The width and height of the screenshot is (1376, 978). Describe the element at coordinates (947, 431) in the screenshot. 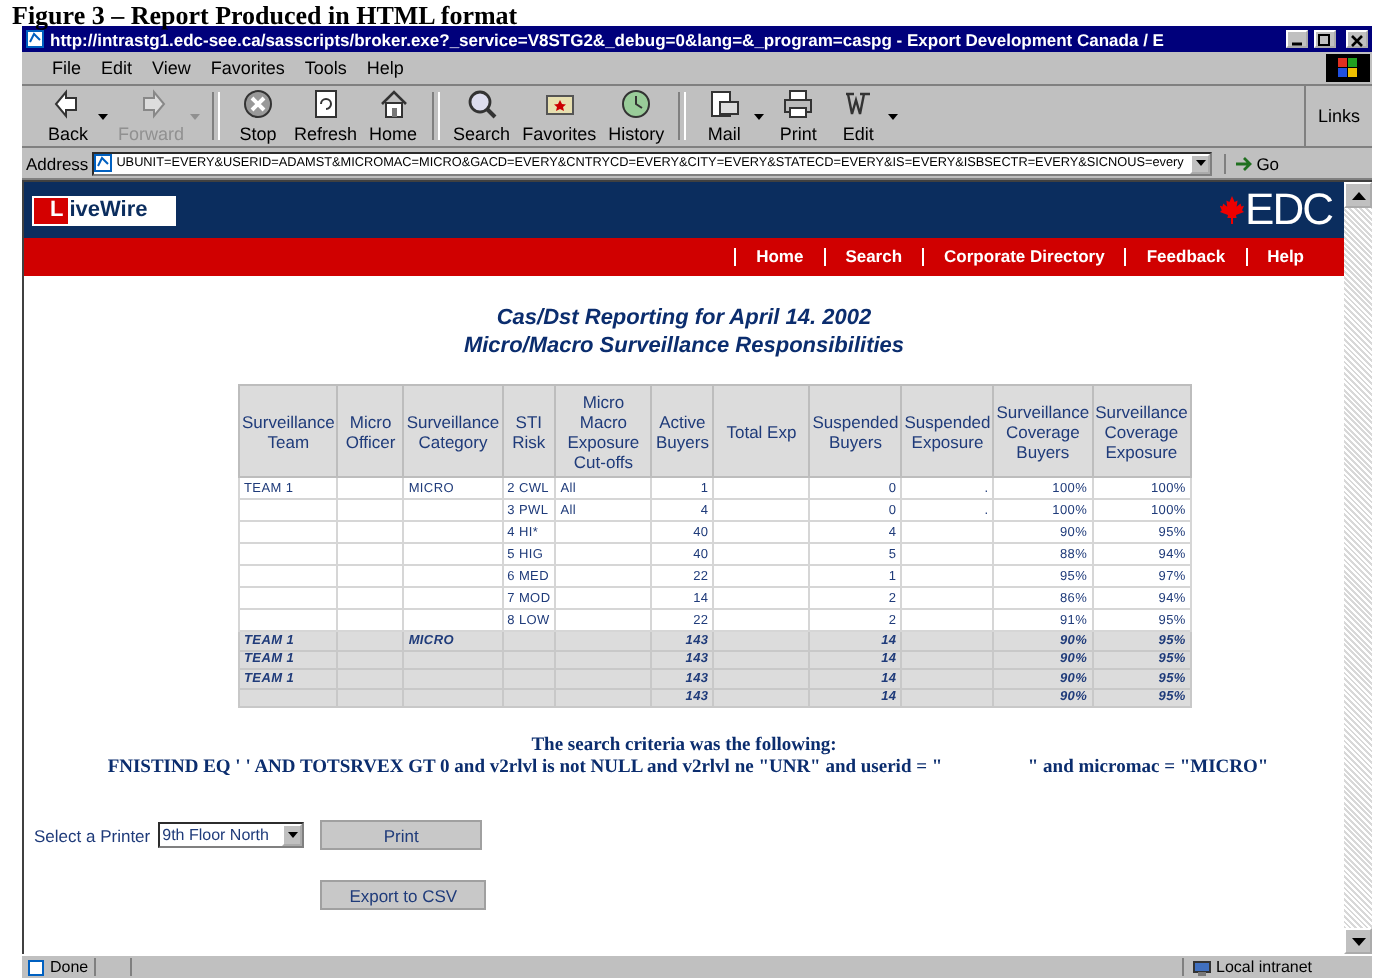

I see `column-header: Suspended Exposure` at that location.